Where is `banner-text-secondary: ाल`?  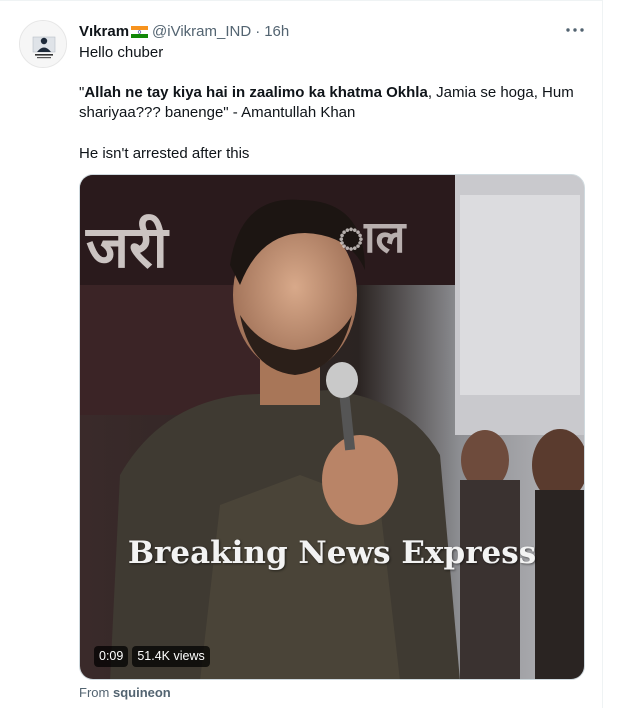
banner-text-secondary: ाल is located at coordinates (372, 237).